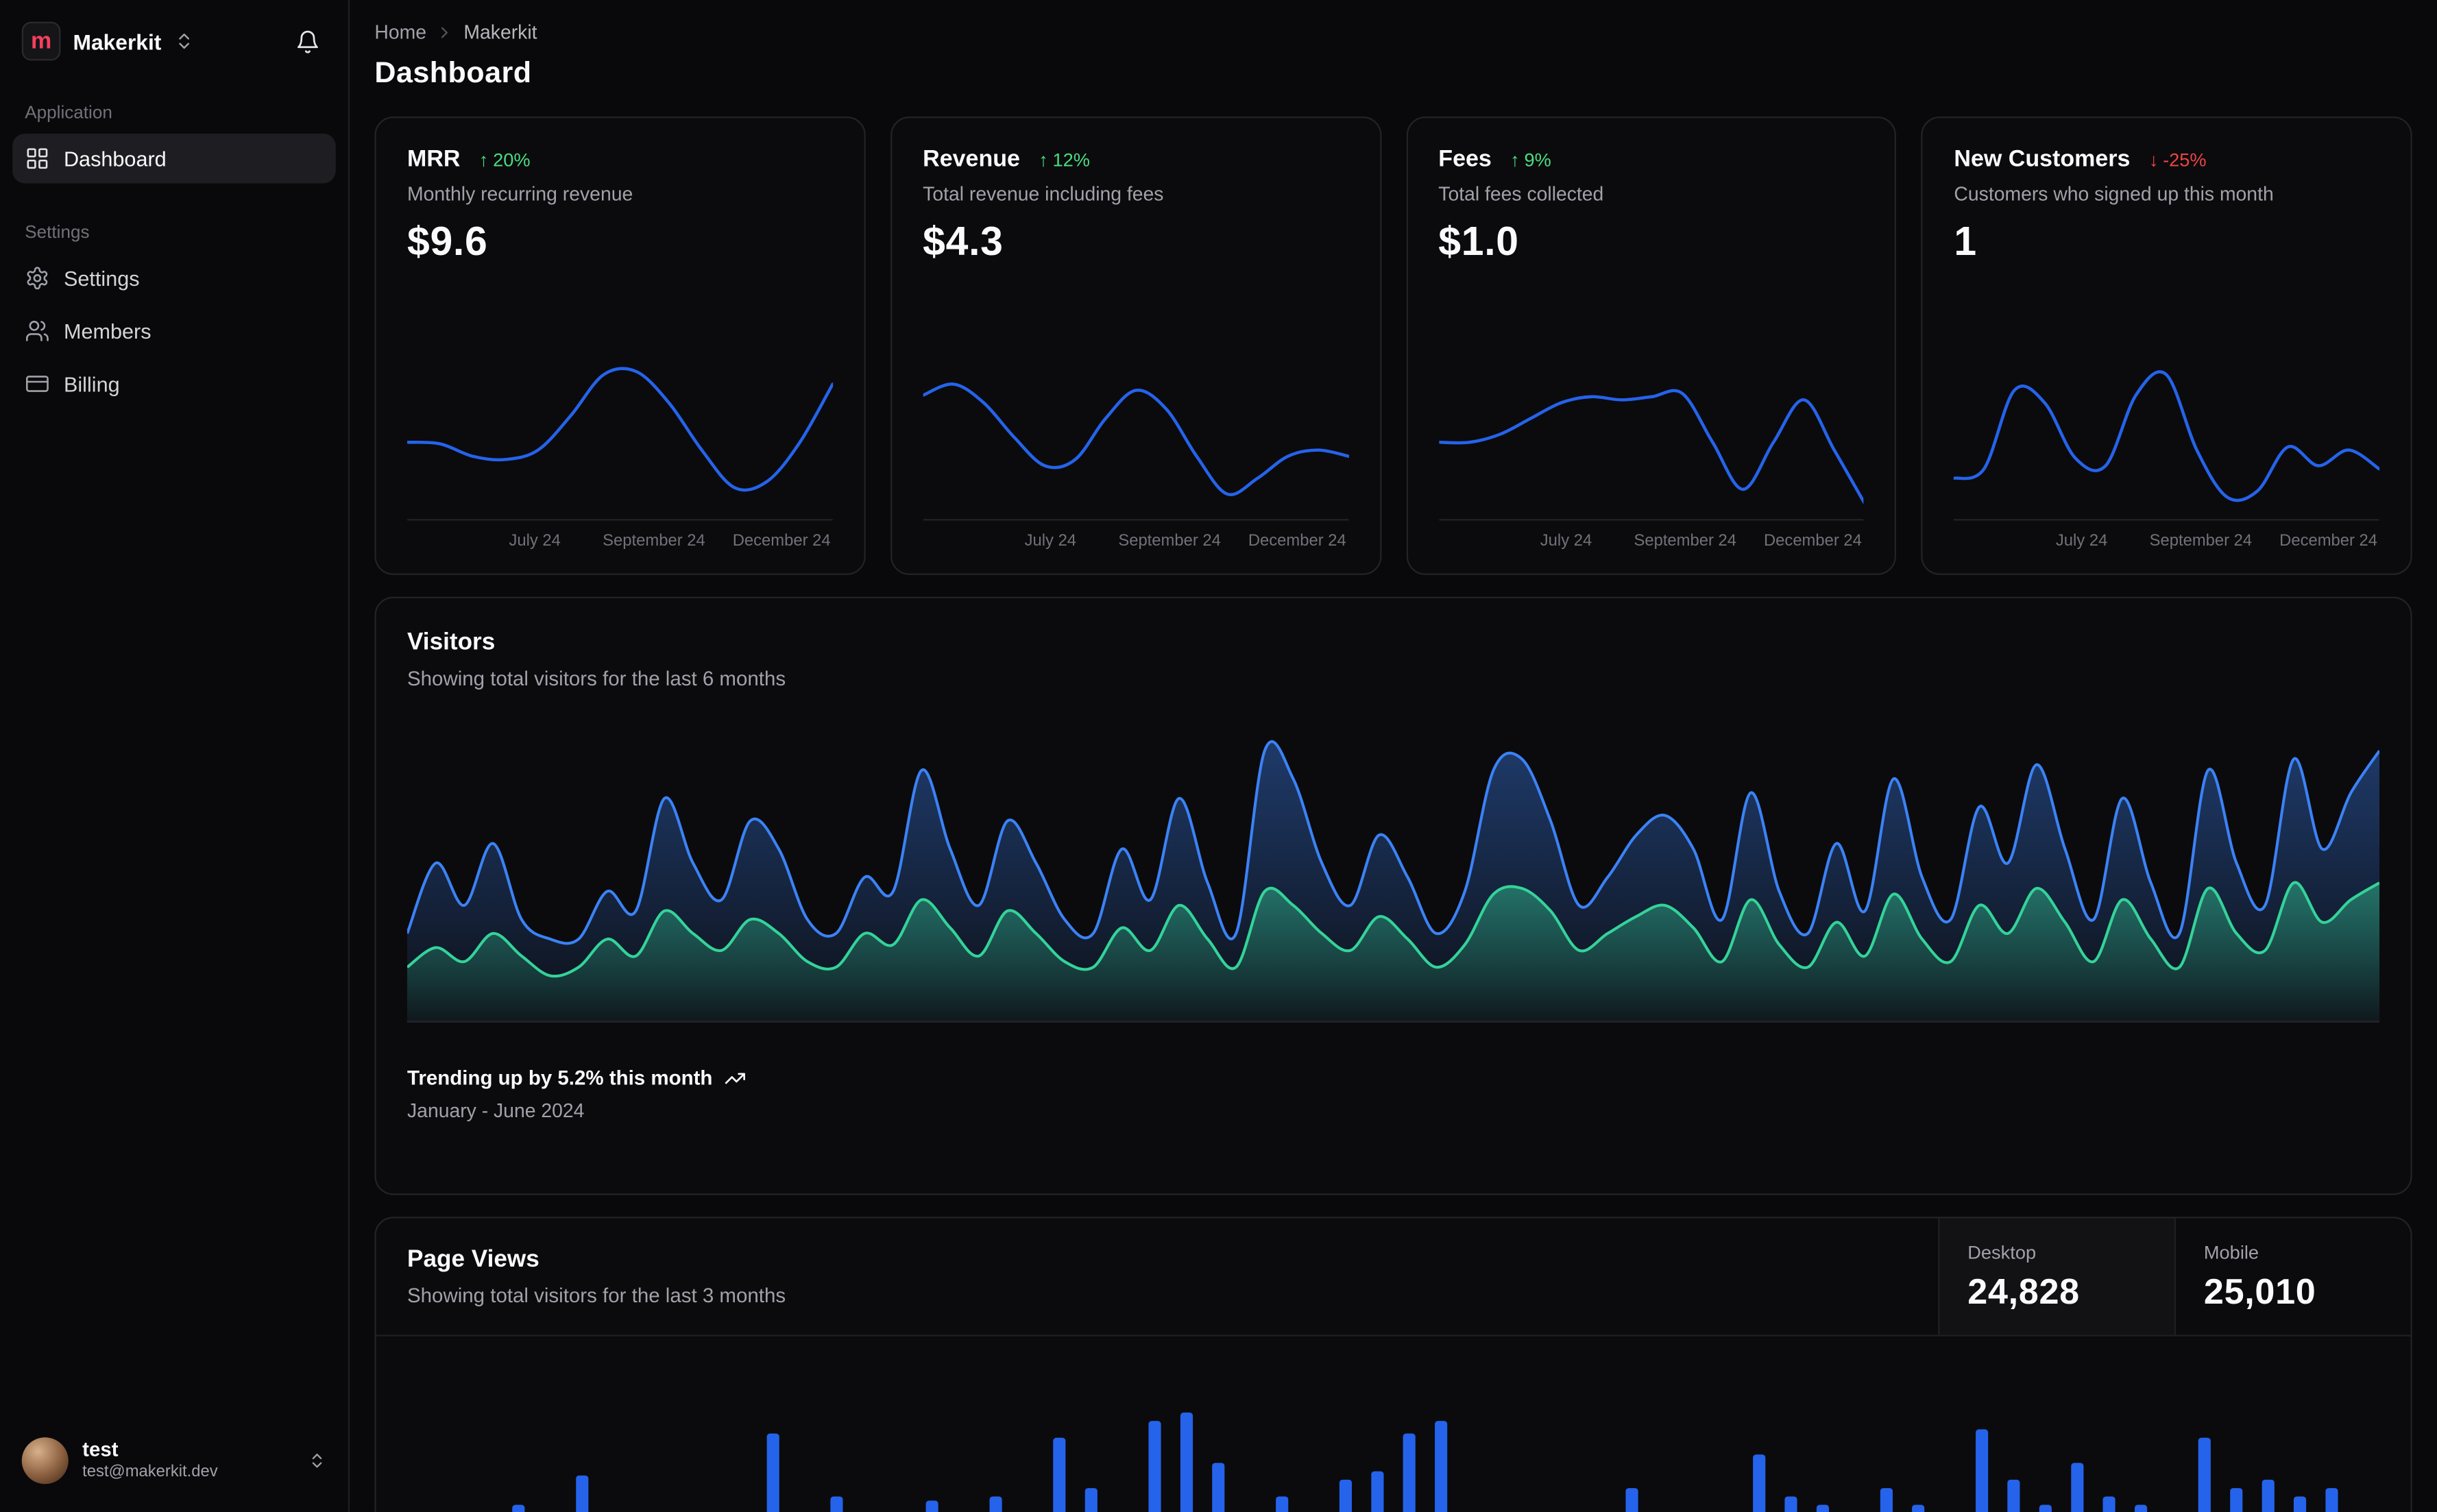  I want to click on mobile-label: Mobile, so click(2231, 1252).